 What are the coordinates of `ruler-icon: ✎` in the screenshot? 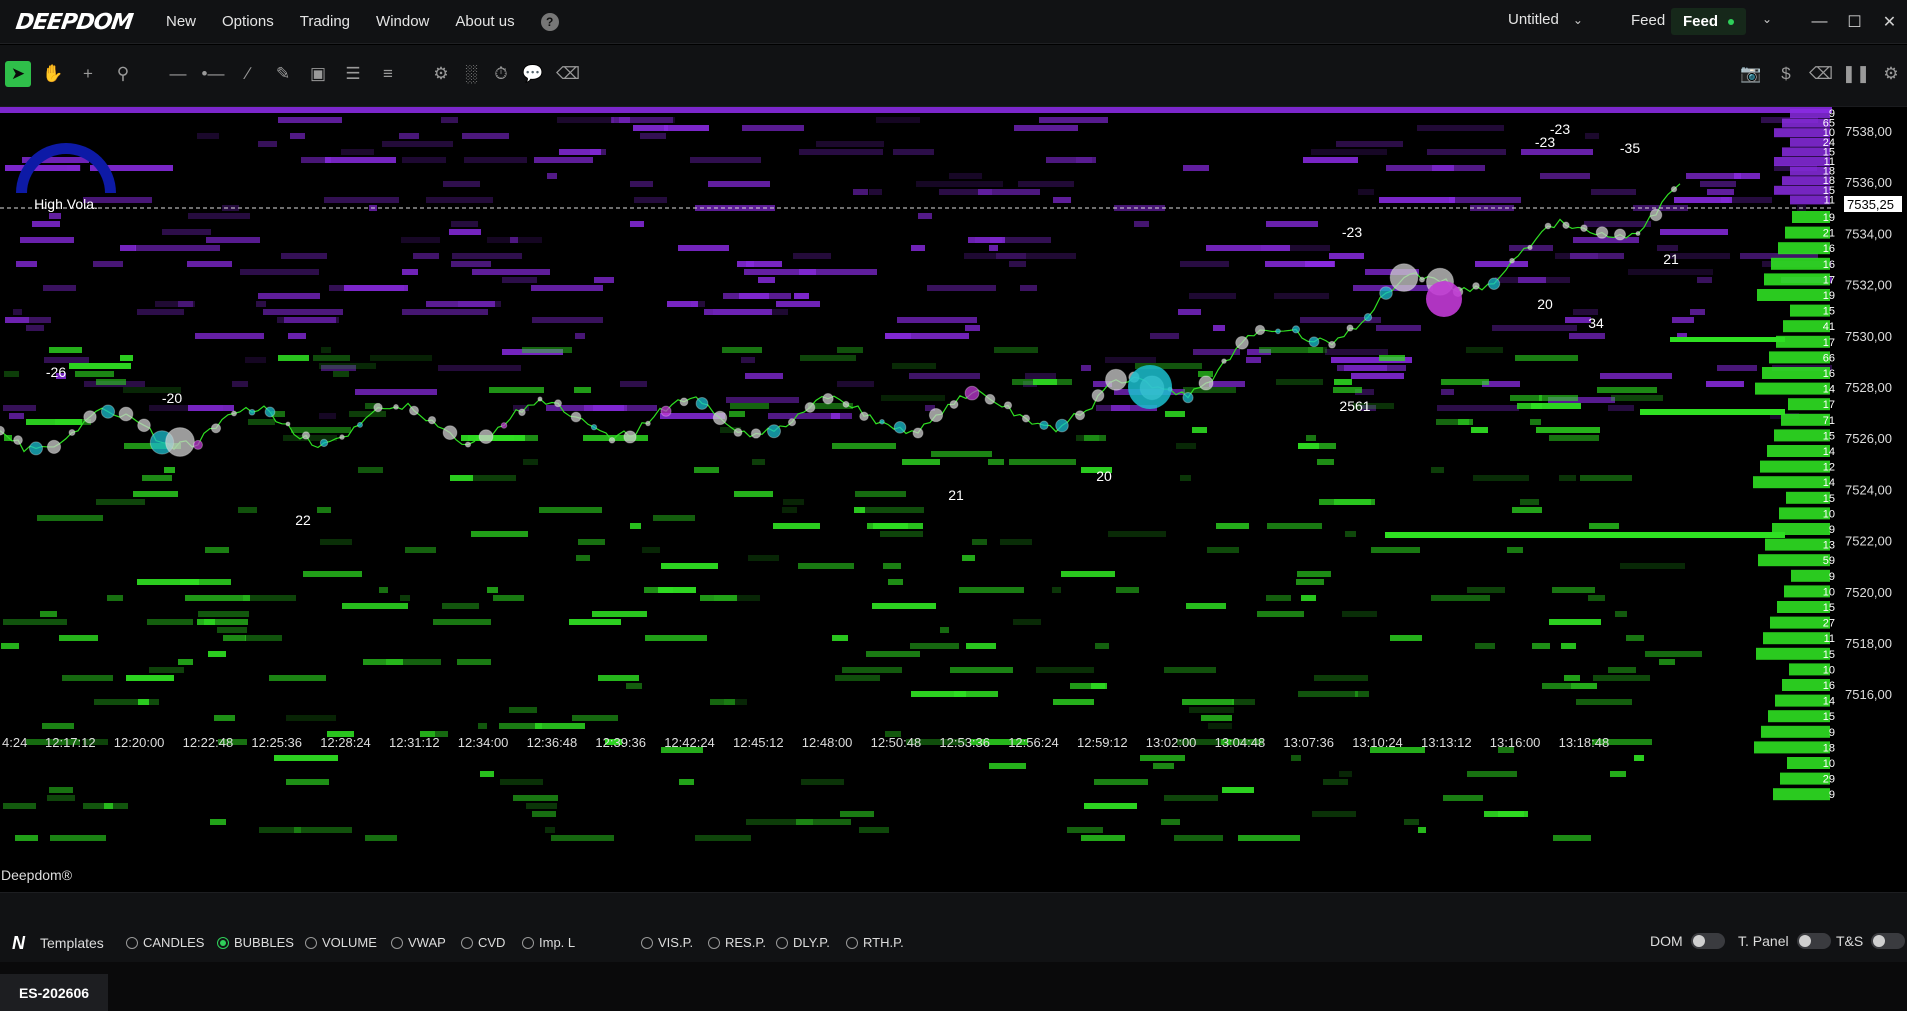 It's located at (283, 74).